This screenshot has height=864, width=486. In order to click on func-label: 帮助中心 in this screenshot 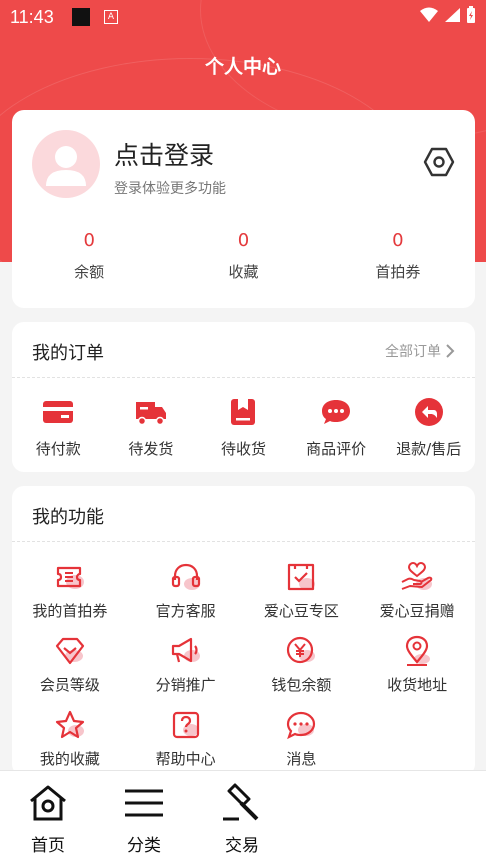, I will do `click(185, 759)`.